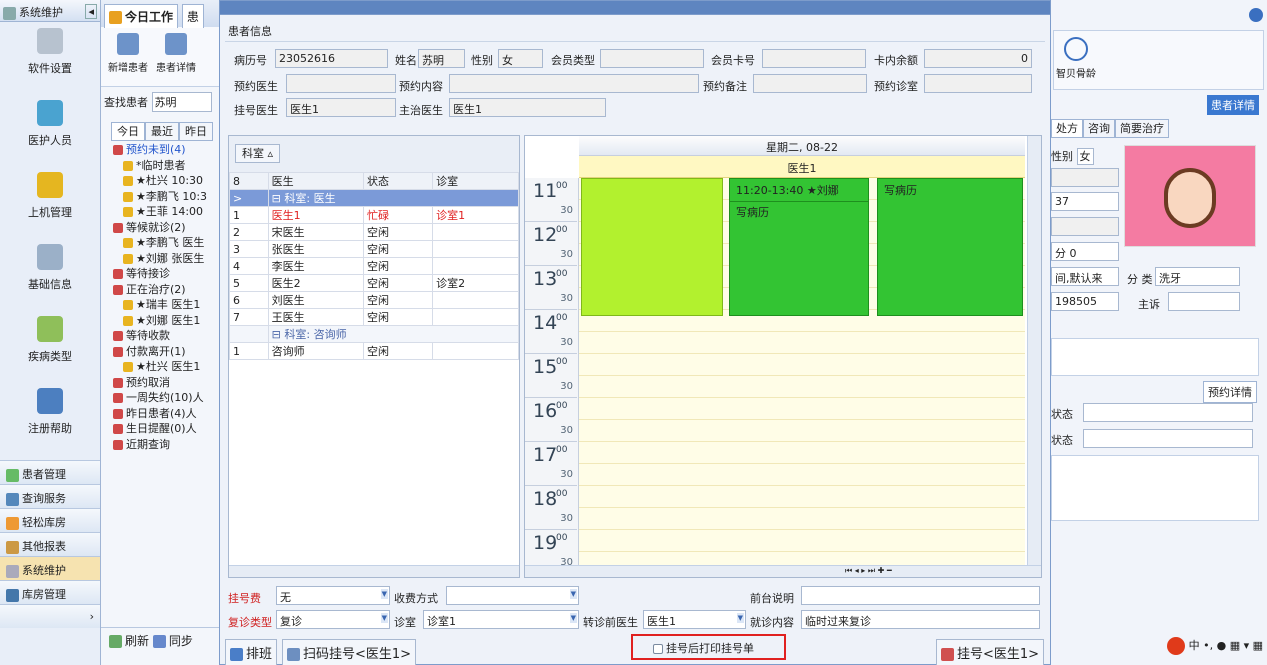  What do you see at coordinates (950, 247) in the screenshot?
I see `calendar-block-3: 写病历` at bounding box center [950, 247].